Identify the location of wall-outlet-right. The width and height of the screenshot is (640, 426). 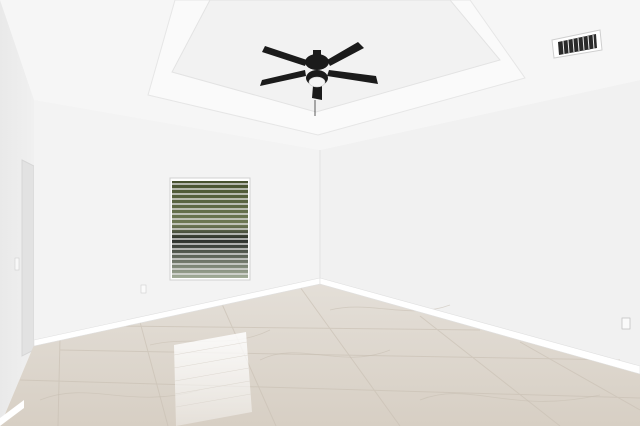
(626, 323).